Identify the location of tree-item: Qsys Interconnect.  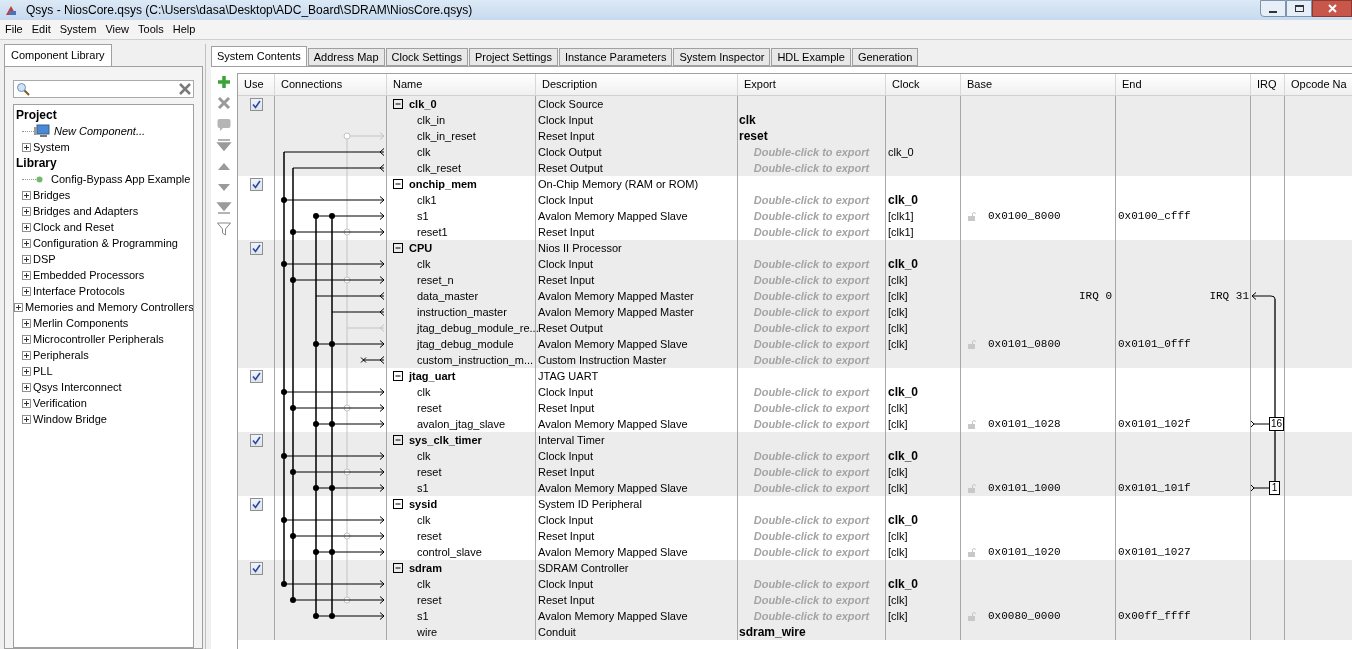
(77, 387).